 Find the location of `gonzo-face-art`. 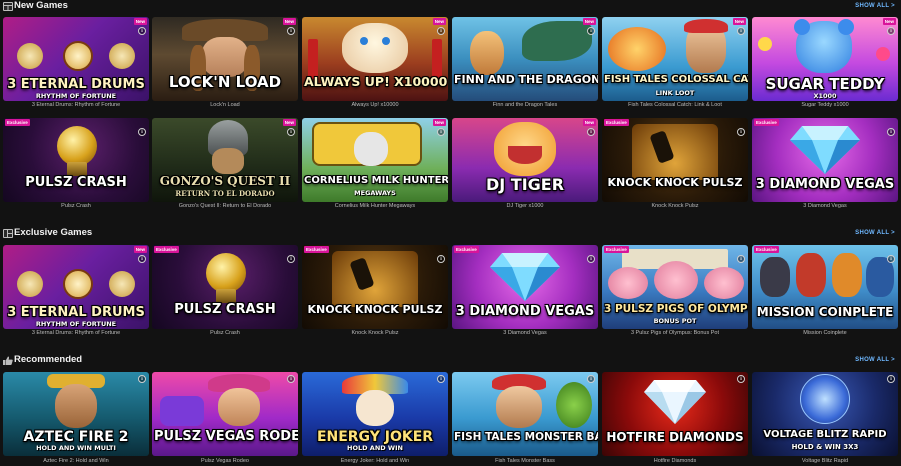

gonzo-face-art is located at coordinates (228, 161).